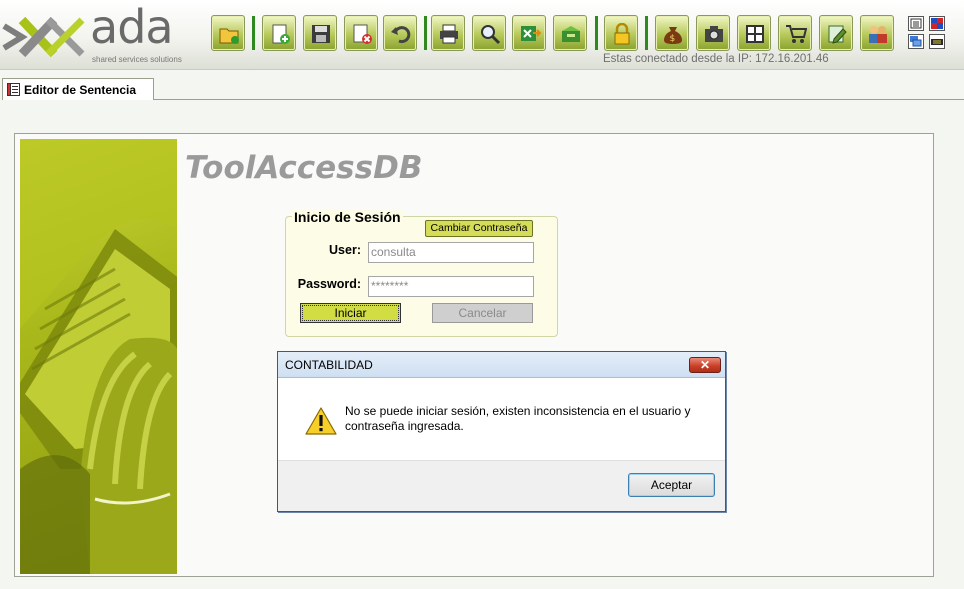 The height and width of the screenshot is (589, 964). I want to click on undo-icon, so click(401, 35).